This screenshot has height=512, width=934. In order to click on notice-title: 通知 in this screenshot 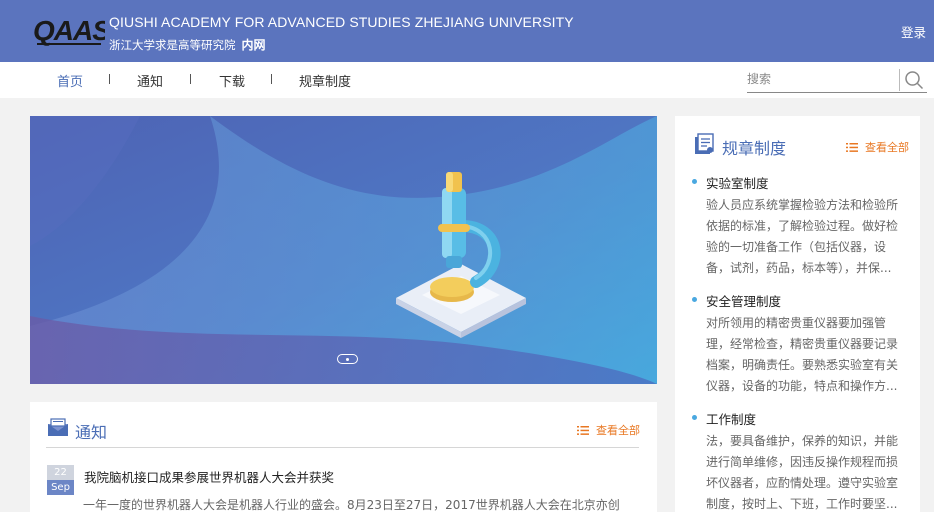, I will do `click(91, 432)`.